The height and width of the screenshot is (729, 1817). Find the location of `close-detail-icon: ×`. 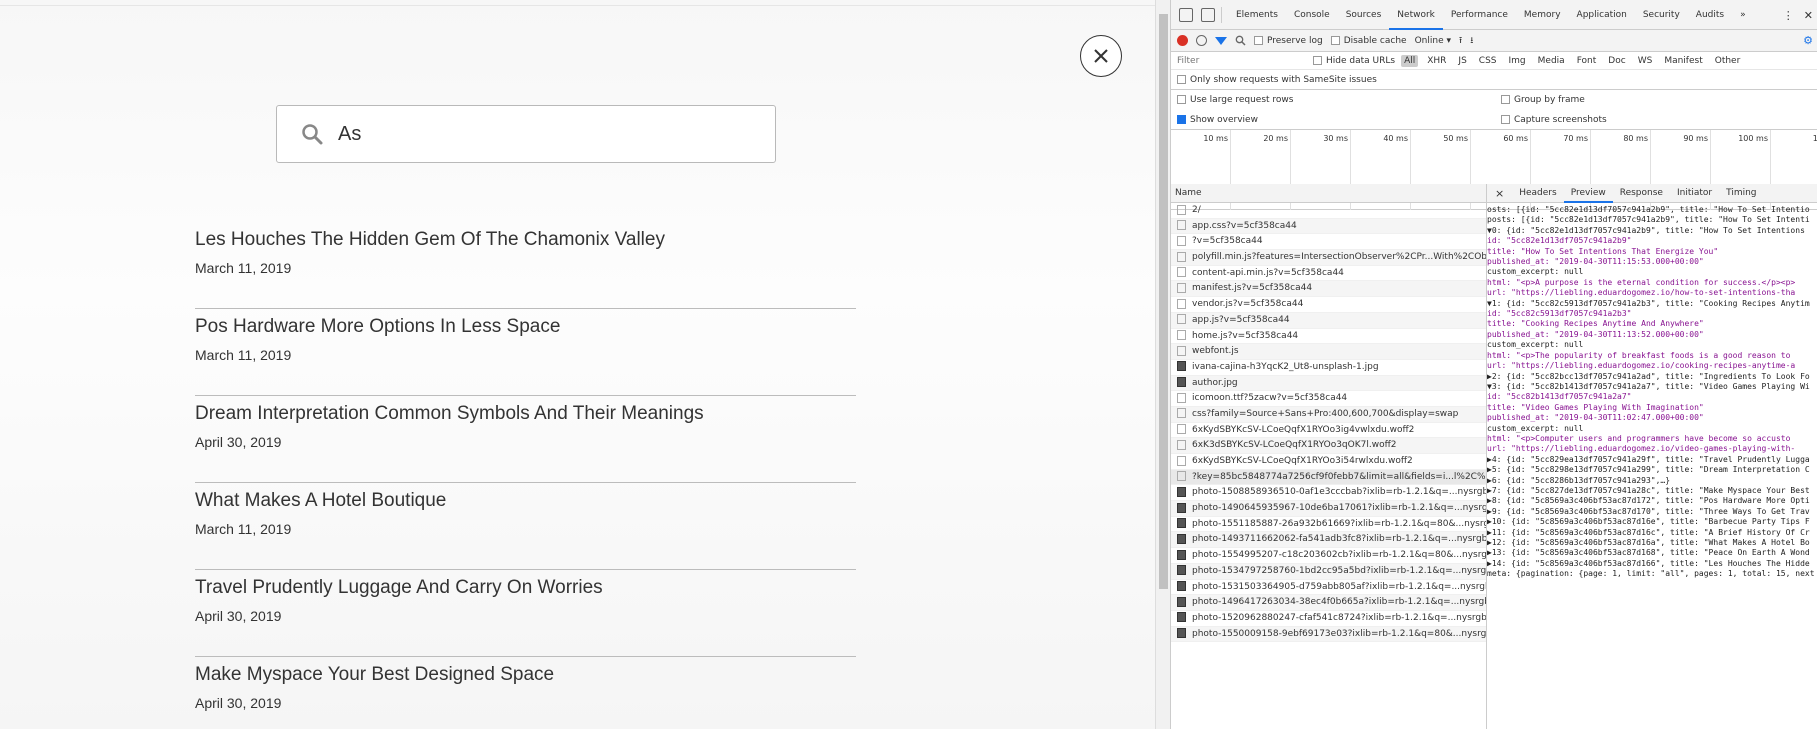

close-detail-icon: × is located at coordinates (1499, 193).